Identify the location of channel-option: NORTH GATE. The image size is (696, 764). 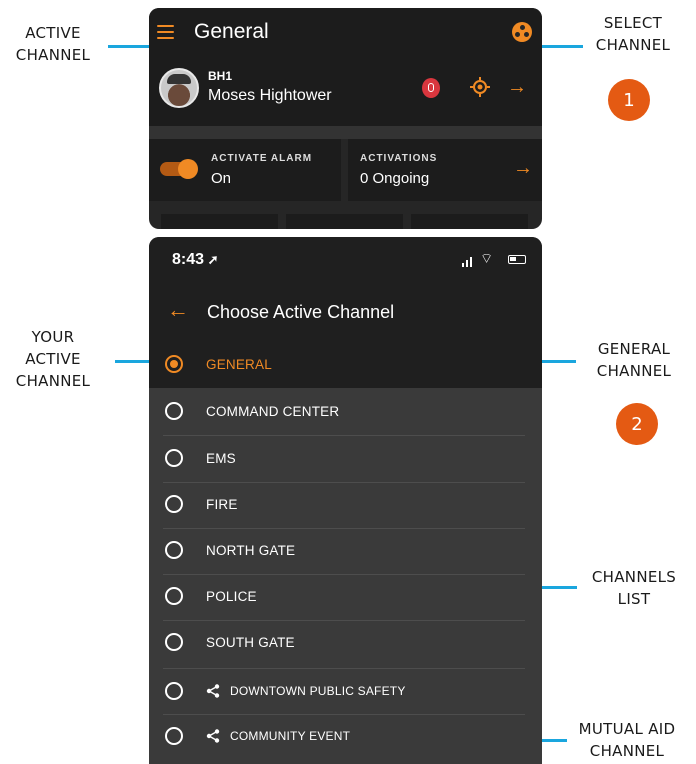
(344, 551).